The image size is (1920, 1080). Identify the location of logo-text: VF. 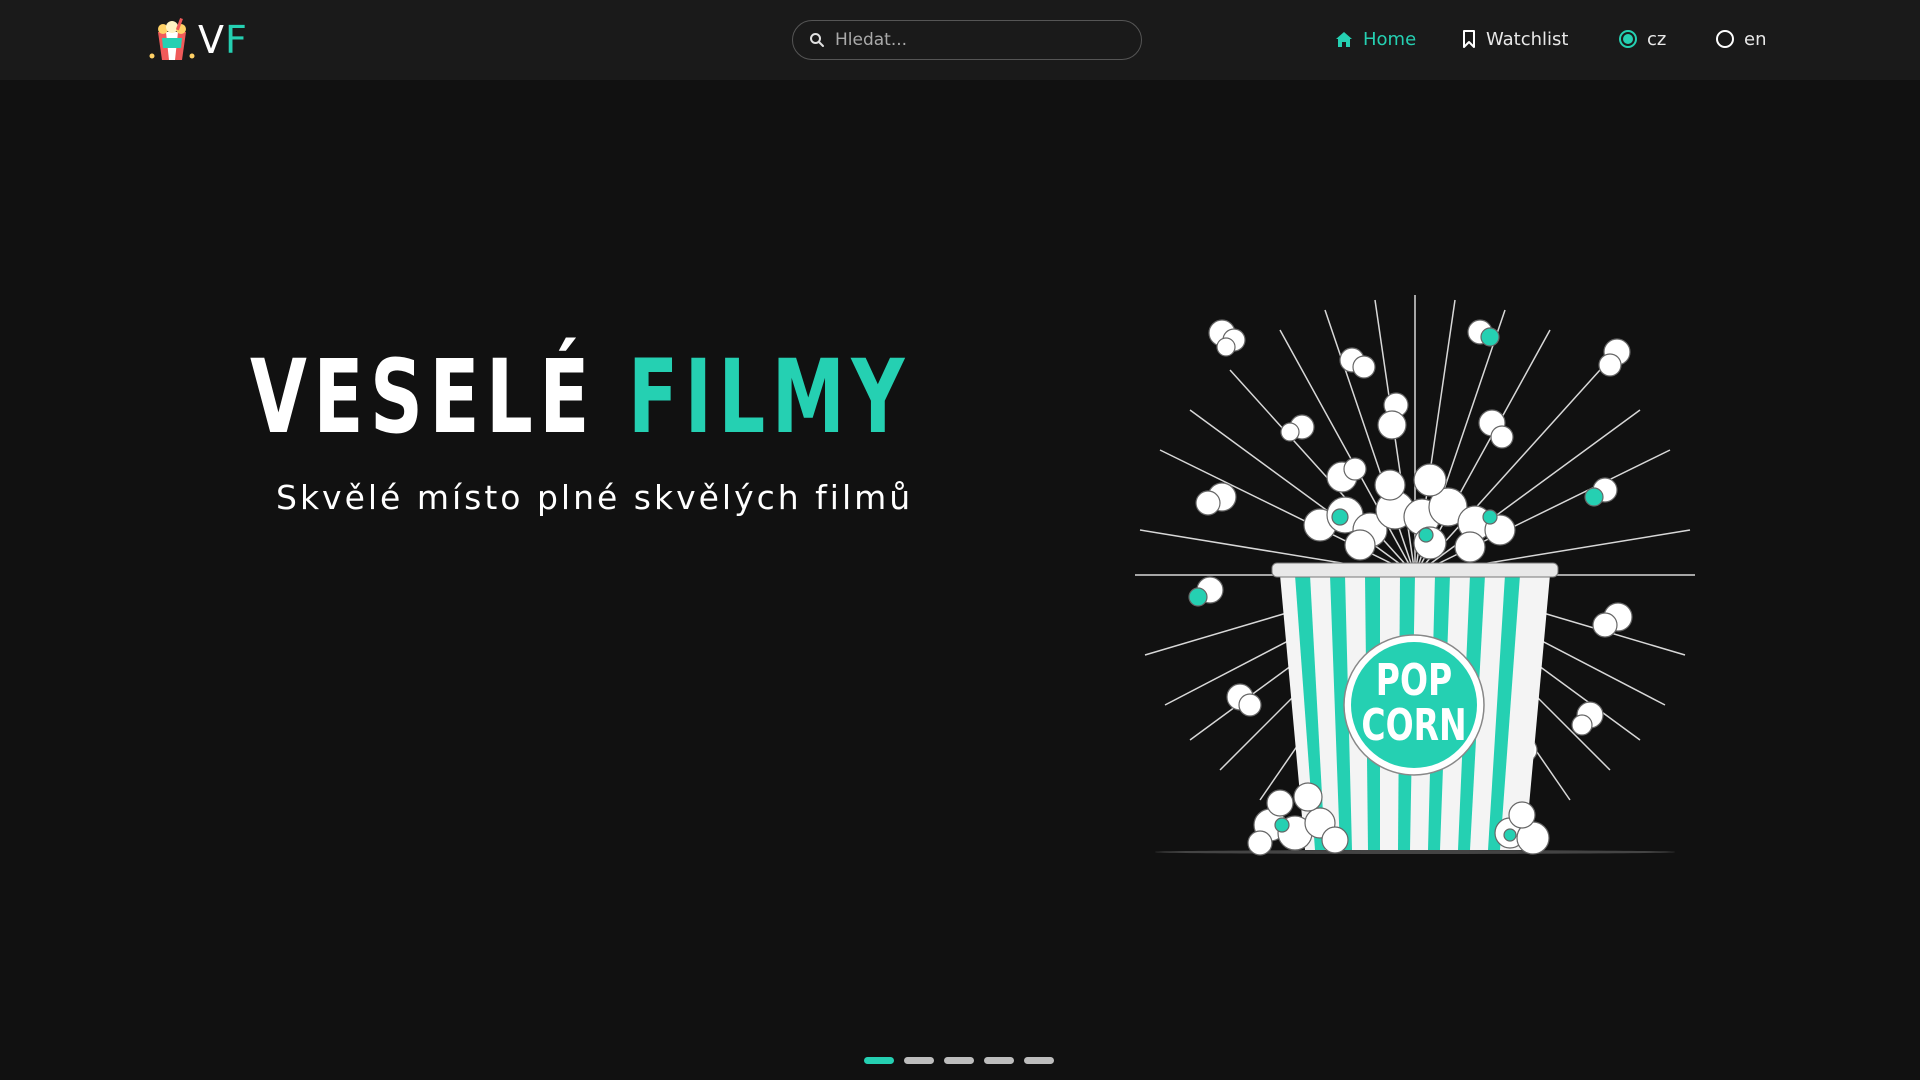
(223, 40).